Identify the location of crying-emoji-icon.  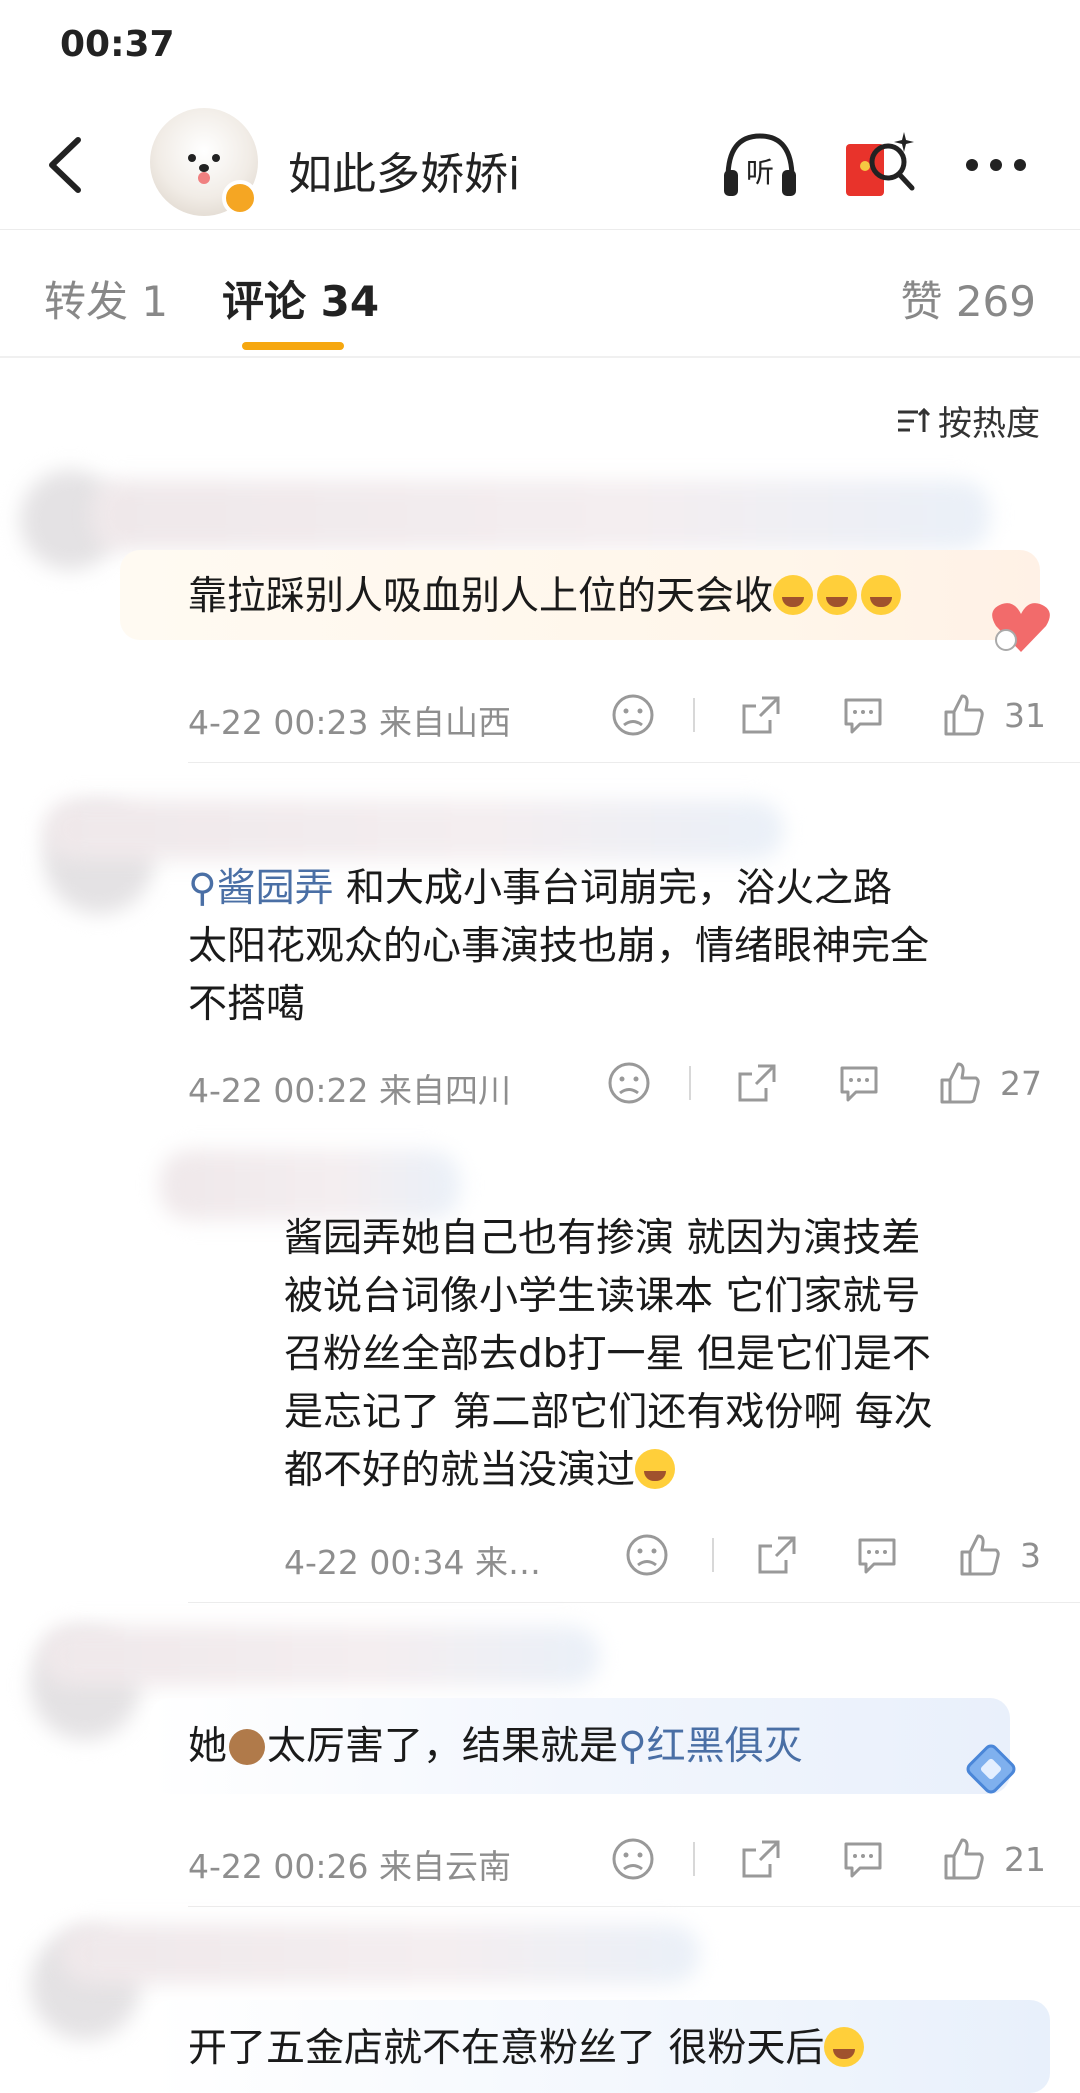
(844, 2047).